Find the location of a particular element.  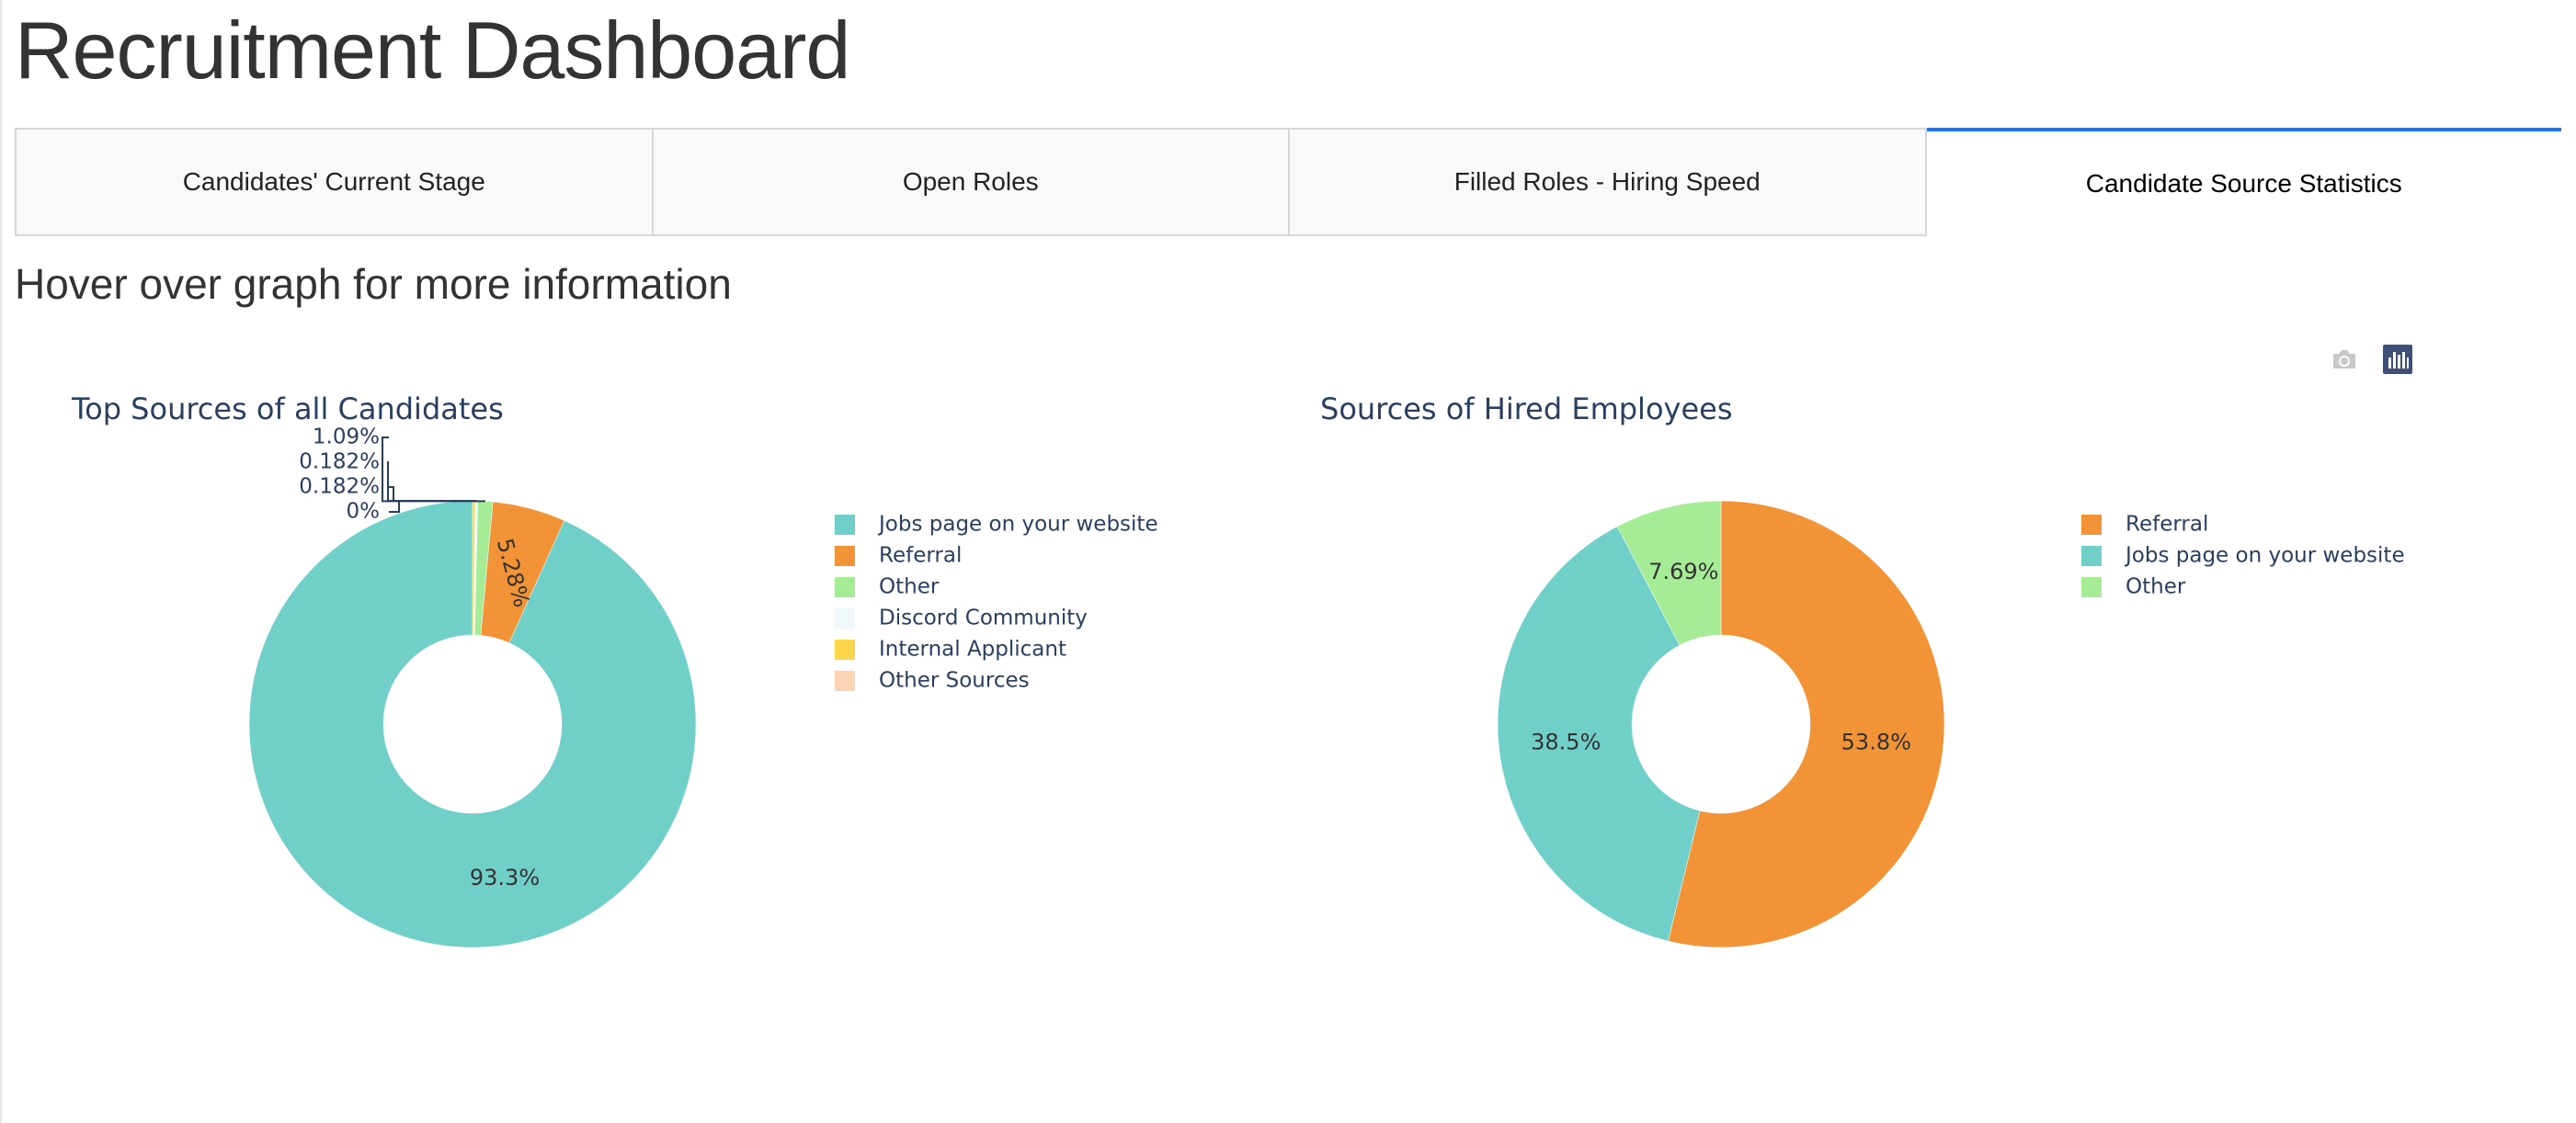

slice-label-referral: 53.8% is located at coordinates (1876, 741).